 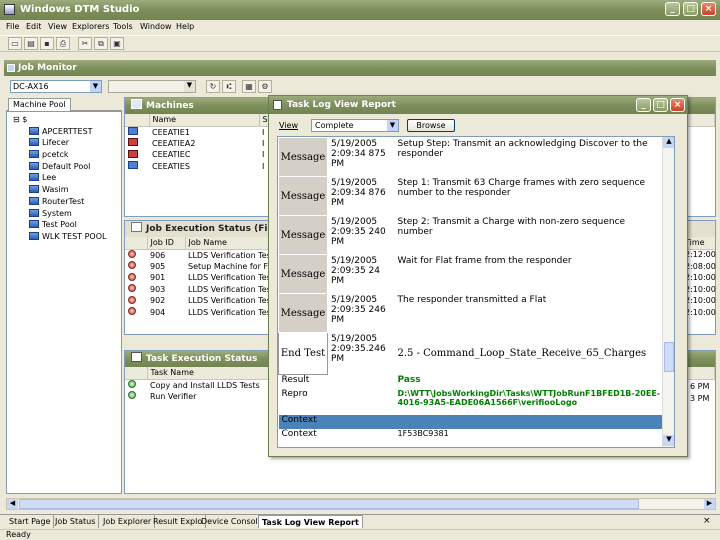 What do you see at coordinates (668, 292) in the screenshot?
I see `vertical-scrollbar: ▲ ▼` at bounding box center [668, 292].